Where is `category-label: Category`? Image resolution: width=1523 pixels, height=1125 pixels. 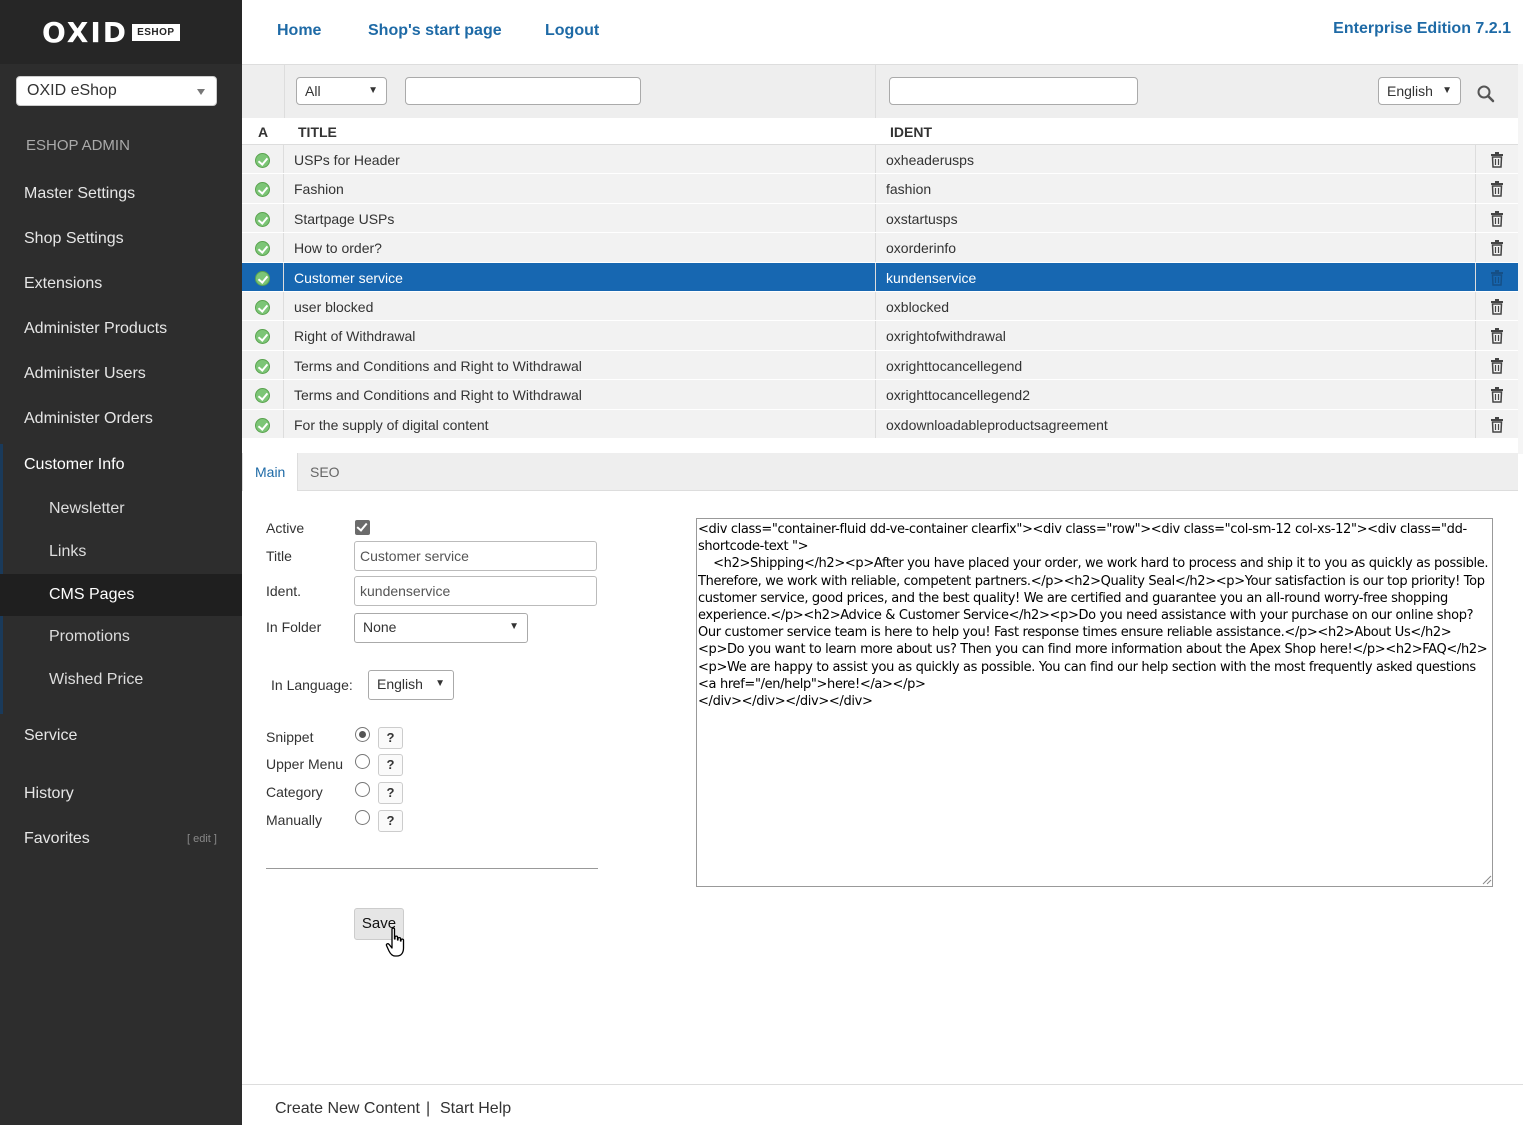 category-label: Category is located at coordinates (294, 792).